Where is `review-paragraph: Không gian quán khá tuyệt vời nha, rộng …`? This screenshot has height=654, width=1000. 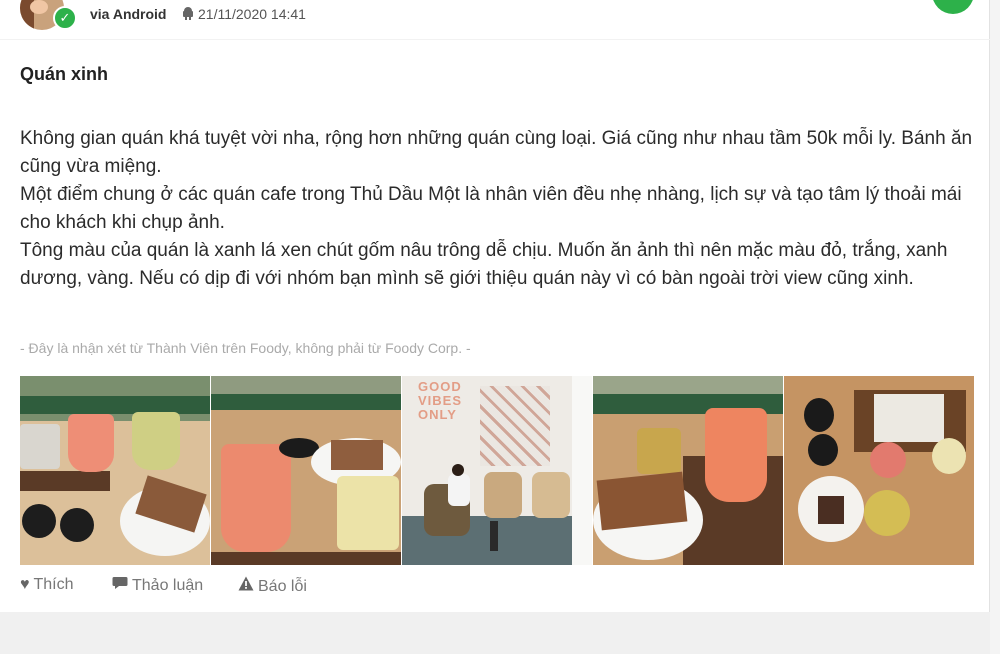
review-paragraph: Không gian quán khá tuyệt vời nha, rộng … is located at coordinates (496, 152).